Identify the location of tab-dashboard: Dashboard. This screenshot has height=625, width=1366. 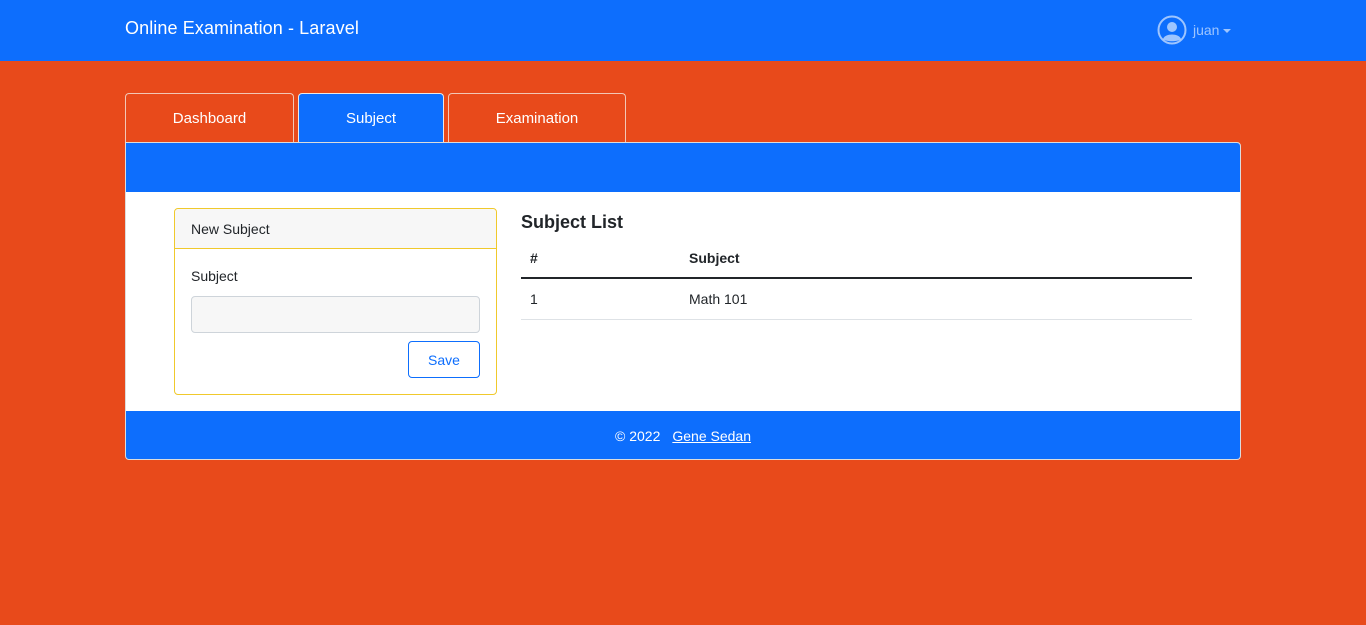
(209, 117).